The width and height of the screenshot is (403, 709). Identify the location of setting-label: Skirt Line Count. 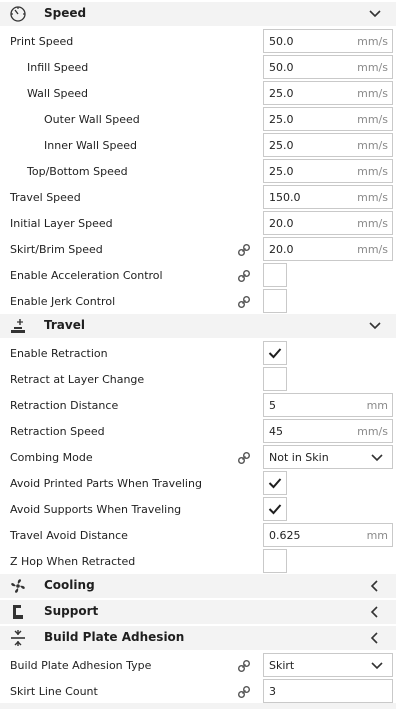
(54, 691).